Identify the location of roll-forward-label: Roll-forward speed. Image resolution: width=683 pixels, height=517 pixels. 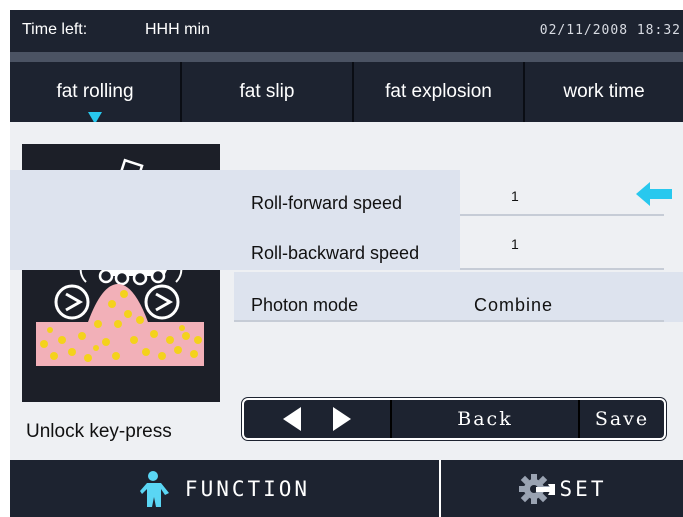
(327, 202).